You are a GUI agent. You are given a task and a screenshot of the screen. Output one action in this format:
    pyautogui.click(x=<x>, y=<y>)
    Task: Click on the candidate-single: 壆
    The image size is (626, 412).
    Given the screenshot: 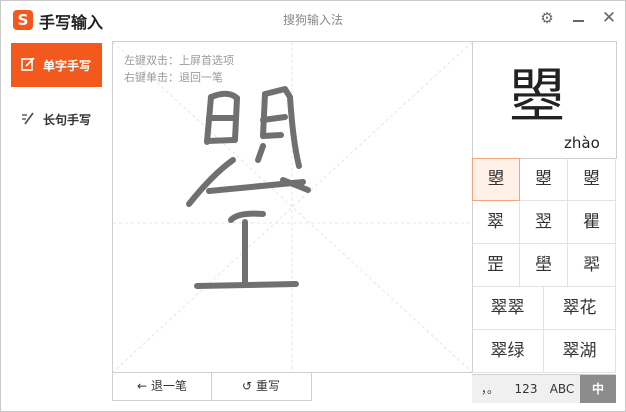 What is the action you would take?
    pyautogui.click(x=544, y=265)
    